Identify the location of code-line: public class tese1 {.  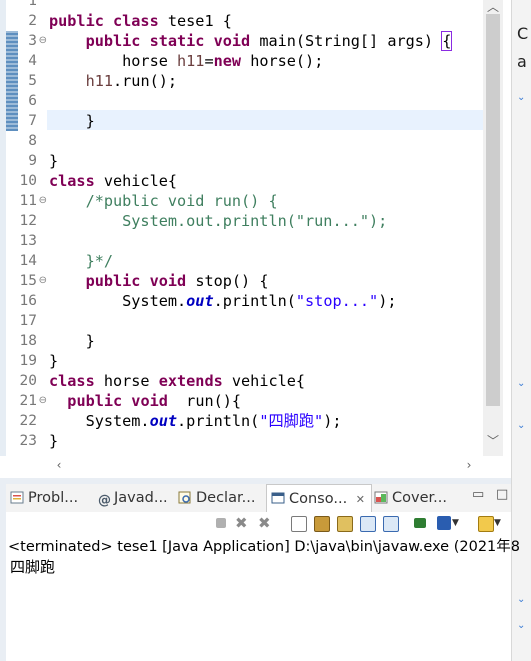
(140, 21).